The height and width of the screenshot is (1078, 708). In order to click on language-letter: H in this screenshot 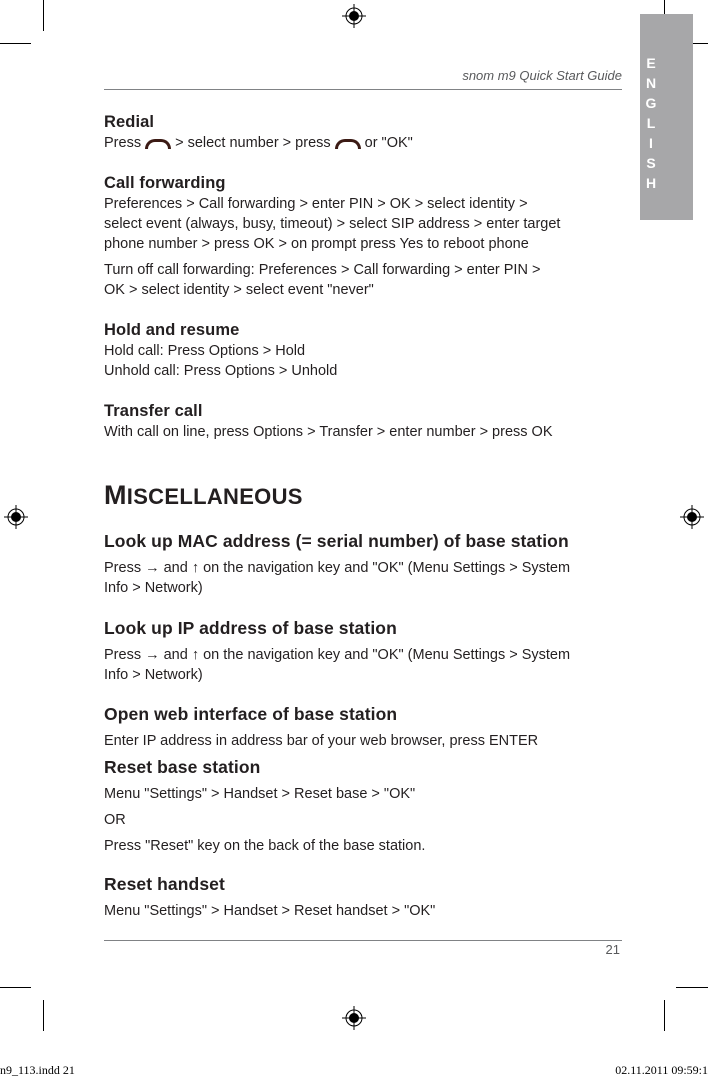, I will do `click(651, 183)`.